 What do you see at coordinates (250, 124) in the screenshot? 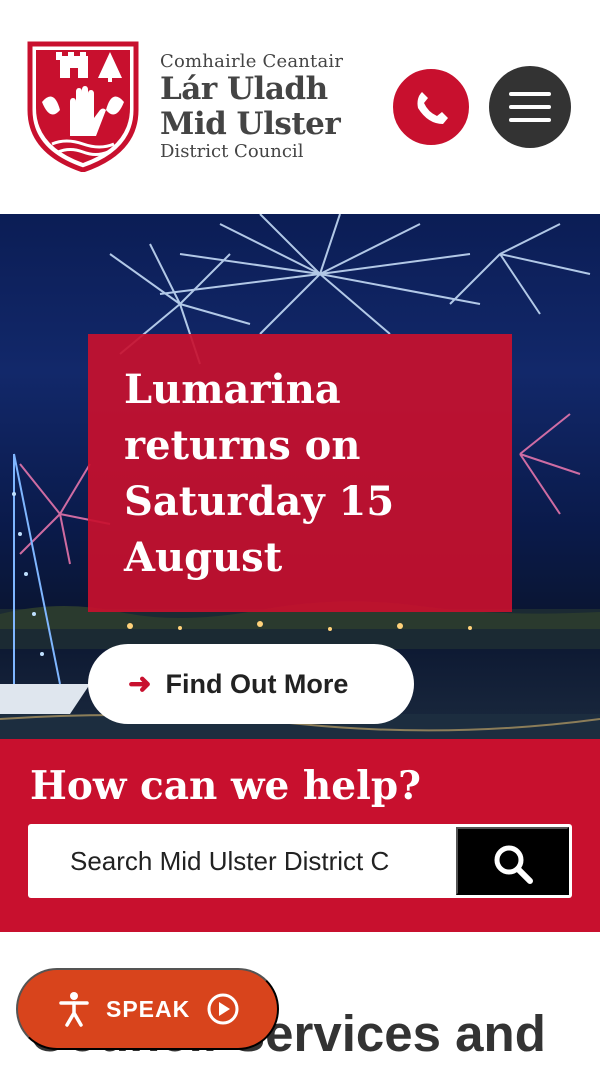
I see `logo-name-english: Mid Ulster` at bounding box center [250, 124].